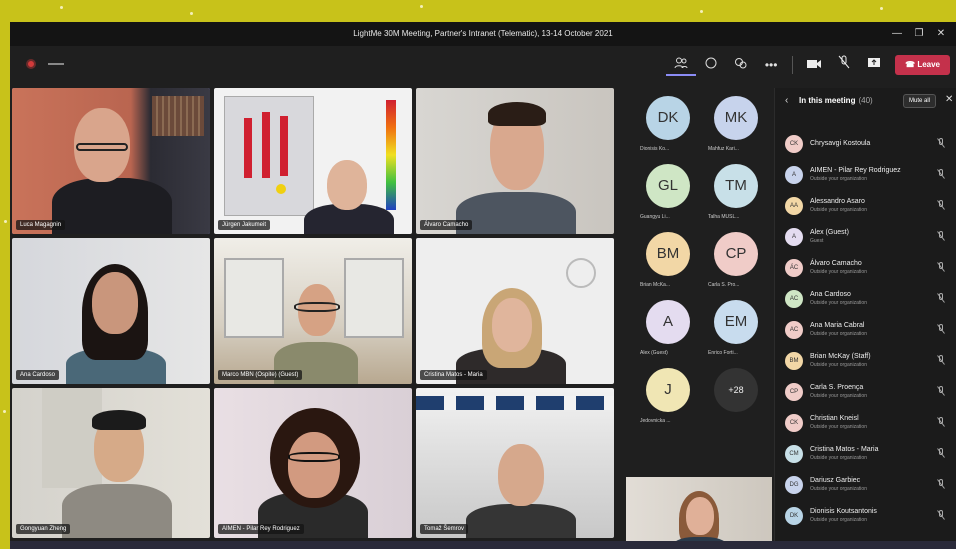 This screenshot has height=549, width=956. Describe the element at coordinates (941, 34) in the screenshot. I see `close-window-button: ✕` at that location.